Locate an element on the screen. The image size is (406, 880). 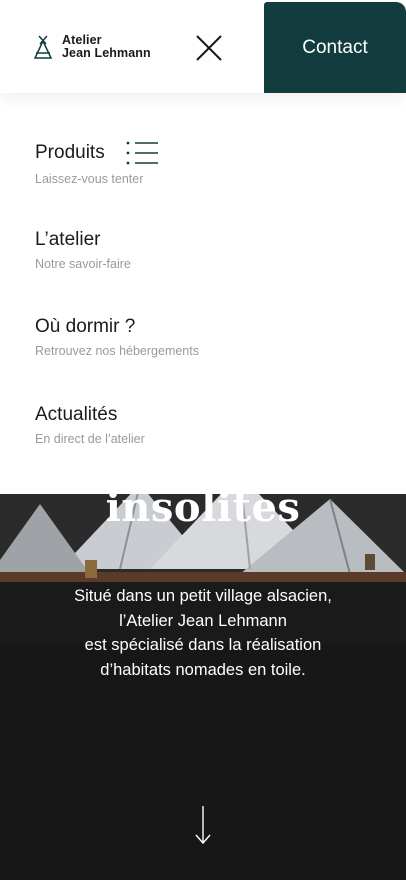
menu-item-label: Actualités is located at coordinates (76, 414).